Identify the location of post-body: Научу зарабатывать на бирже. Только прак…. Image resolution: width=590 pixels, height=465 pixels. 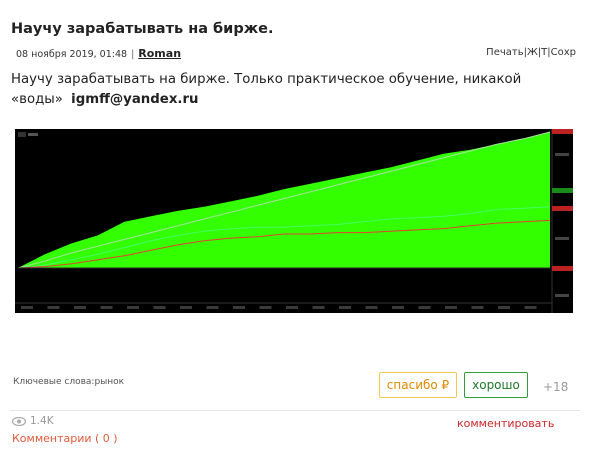
(291, 90).